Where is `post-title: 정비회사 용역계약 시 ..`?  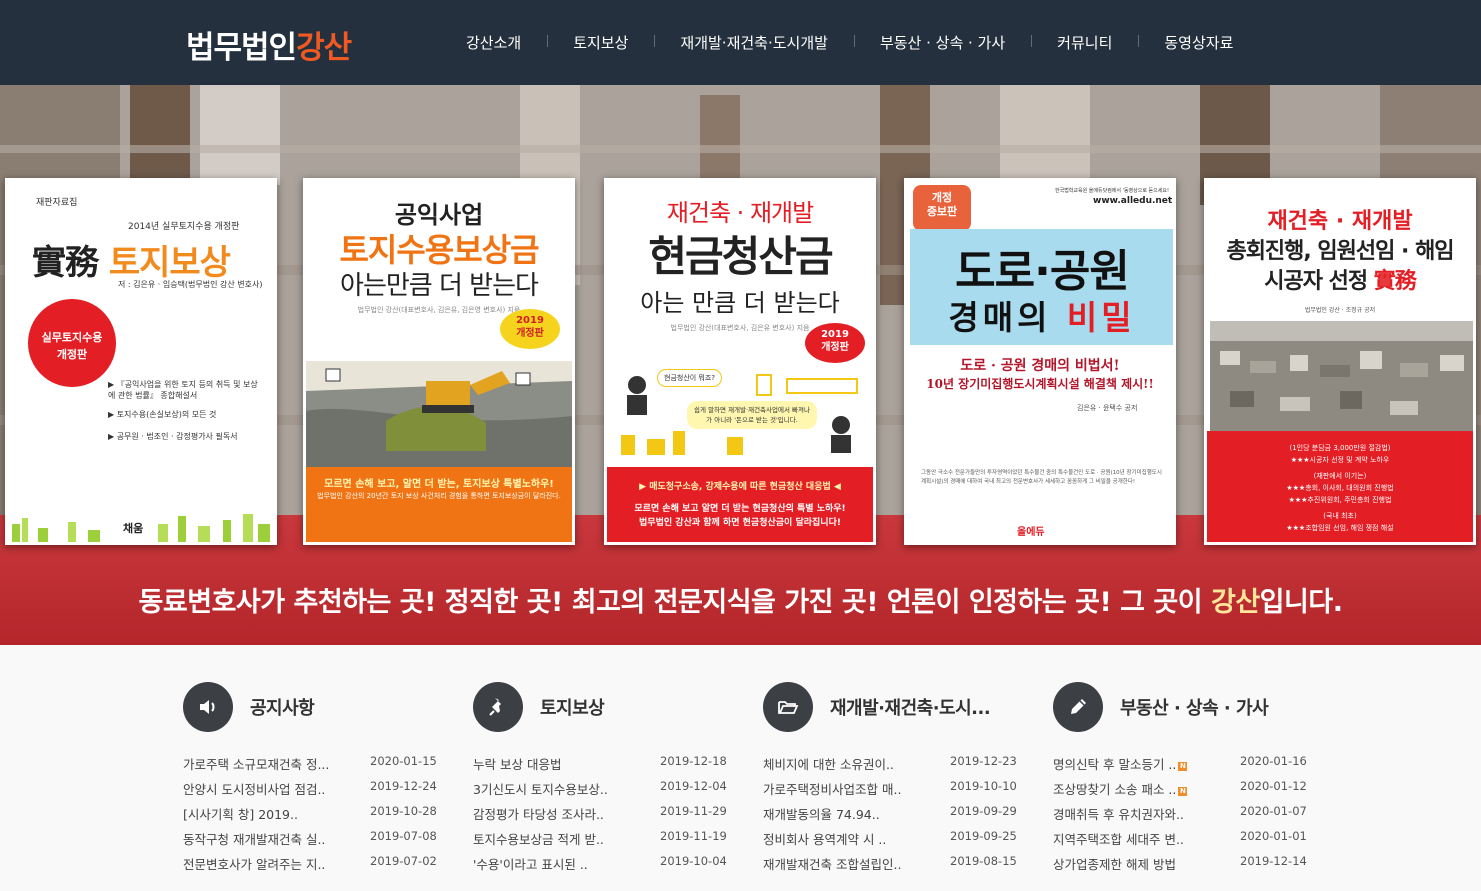
post-title: 정비회사 용역계약 시 .. is located at coordinates (824, 838).